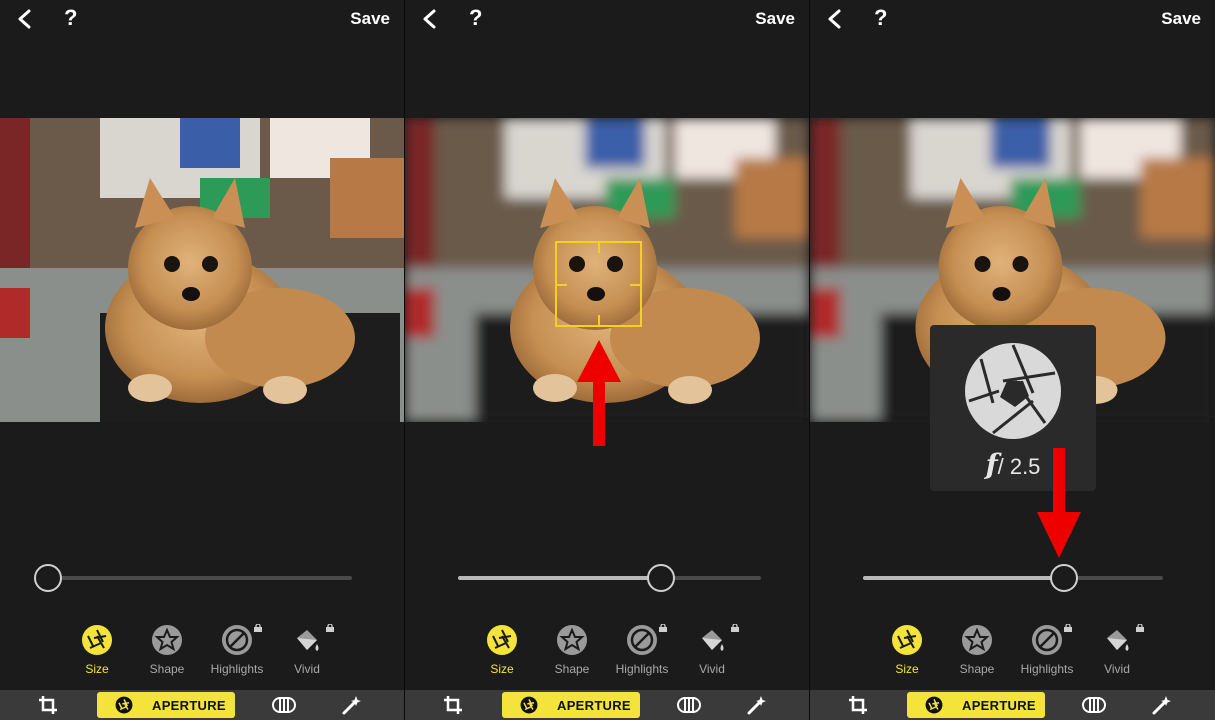 The image size is (1215, 720). I want to click on f-stop-value: / 2.5, so click(1019, 466).